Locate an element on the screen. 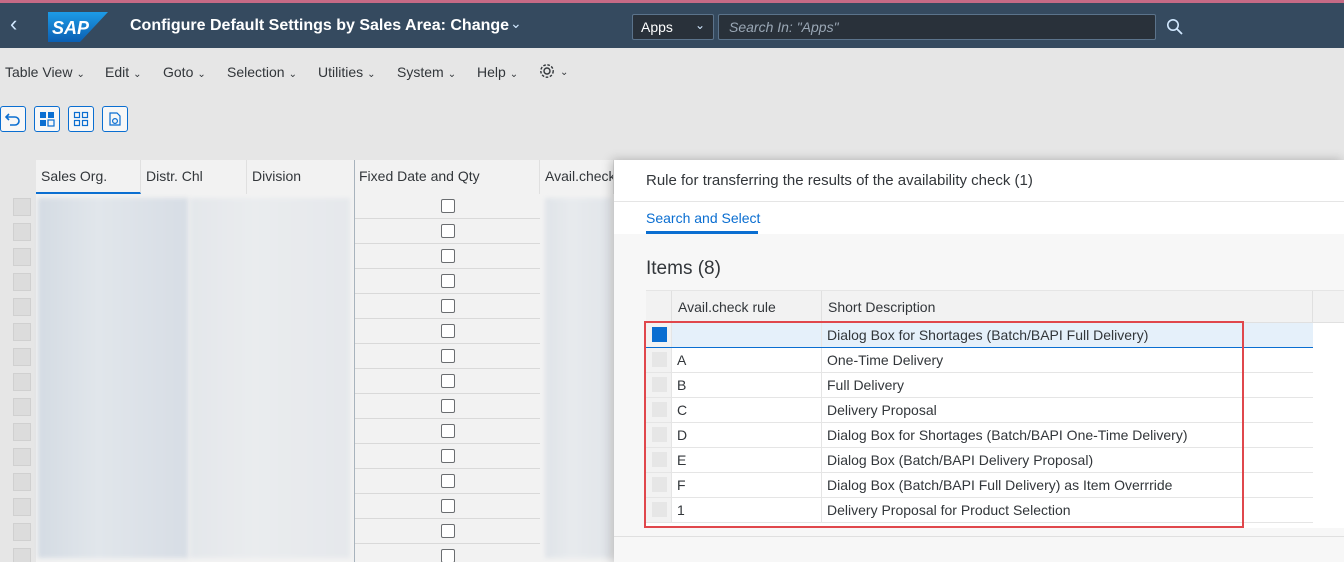 This screenshot has width=1344, height=562. column-header-avail-check: Avail.check is located at coordinates (577, 177).